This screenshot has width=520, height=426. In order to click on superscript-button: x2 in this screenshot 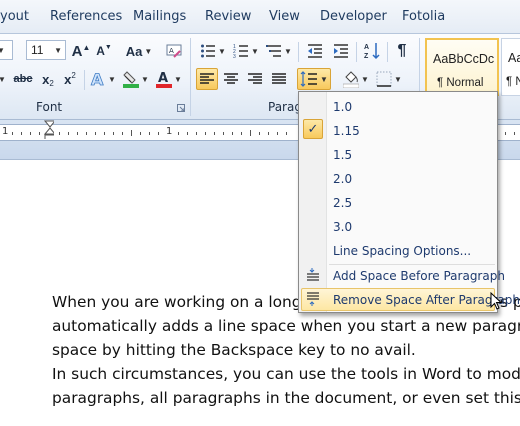, I will do `click(70, 79)`.